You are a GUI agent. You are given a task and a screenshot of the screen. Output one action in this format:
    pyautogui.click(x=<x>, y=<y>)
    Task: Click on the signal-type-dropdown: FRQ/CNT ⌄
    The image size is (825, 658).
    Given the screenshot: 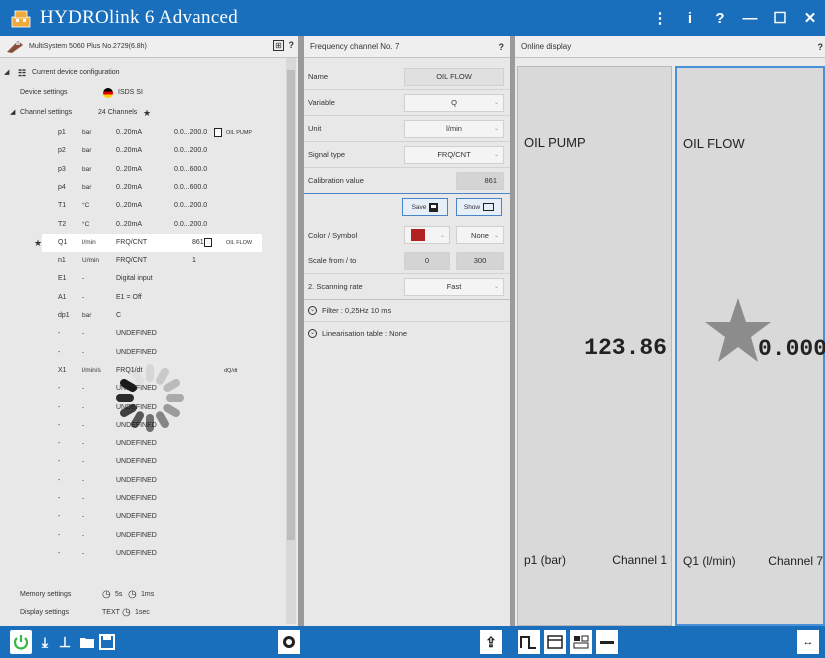 What is the action you would take?
    pyautogui.click(x=454, y=154)
    